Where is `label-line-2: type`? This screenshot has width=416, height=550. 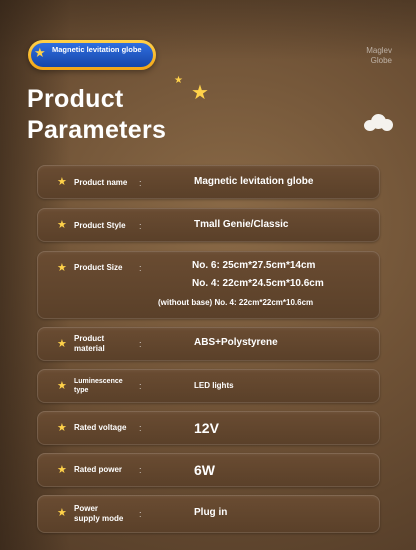
label-line-2: type is located at coordinates (81, 390).